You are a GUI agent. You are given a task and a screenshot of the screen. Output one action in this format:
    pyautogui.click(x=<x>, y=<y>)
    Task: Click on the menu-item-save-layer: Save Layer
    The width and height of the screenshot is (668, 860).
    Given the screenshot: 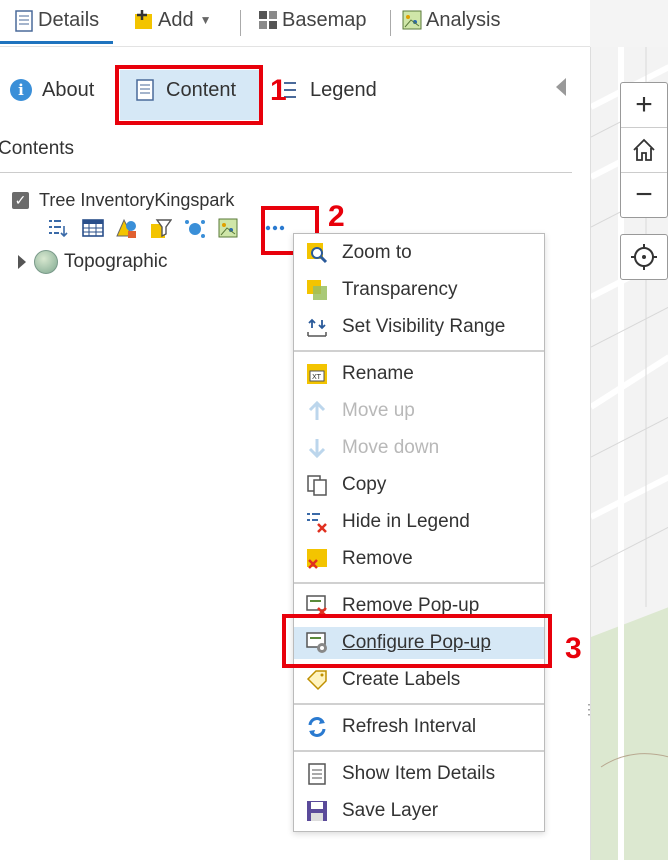 What is the action you would take?
    pyautogui.click(x=419, y=811)
    